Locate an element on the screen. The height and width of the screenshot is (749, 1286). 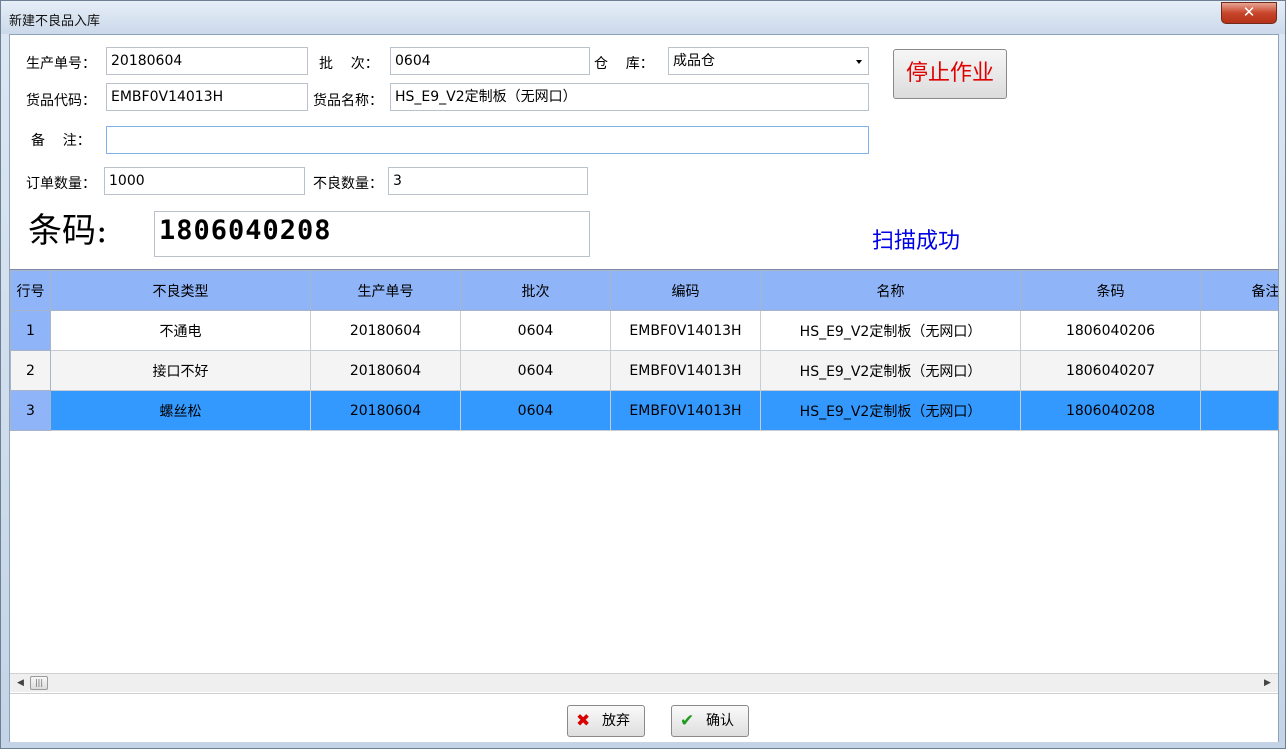
barcode-cell: 1806040208 is located at coordinates (1110, 410).